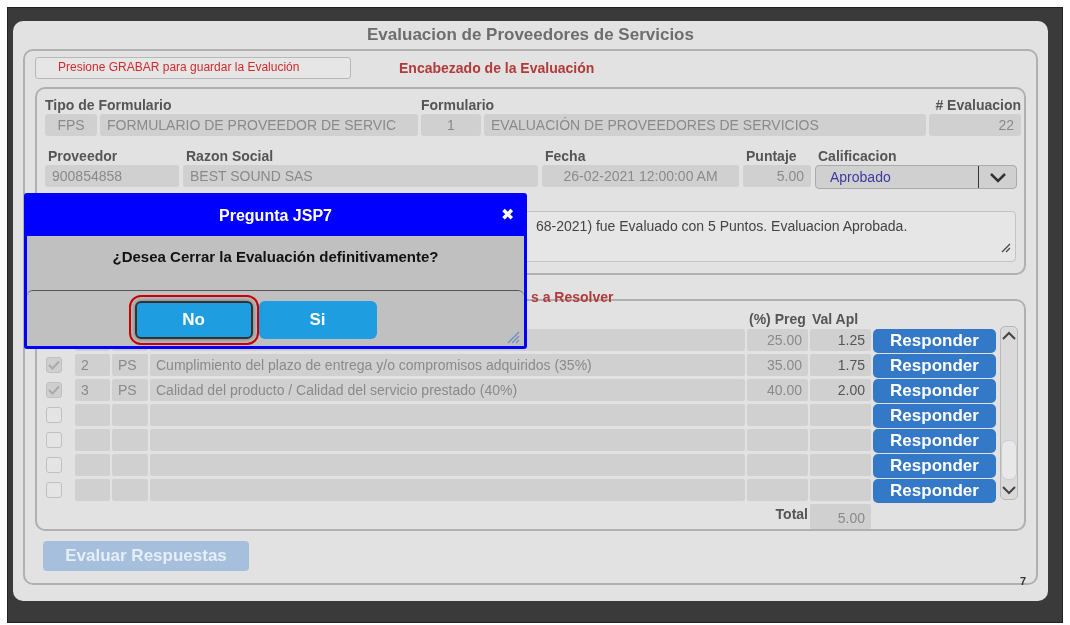  I want to click on field-label: Razon Social, so click(230, 156).